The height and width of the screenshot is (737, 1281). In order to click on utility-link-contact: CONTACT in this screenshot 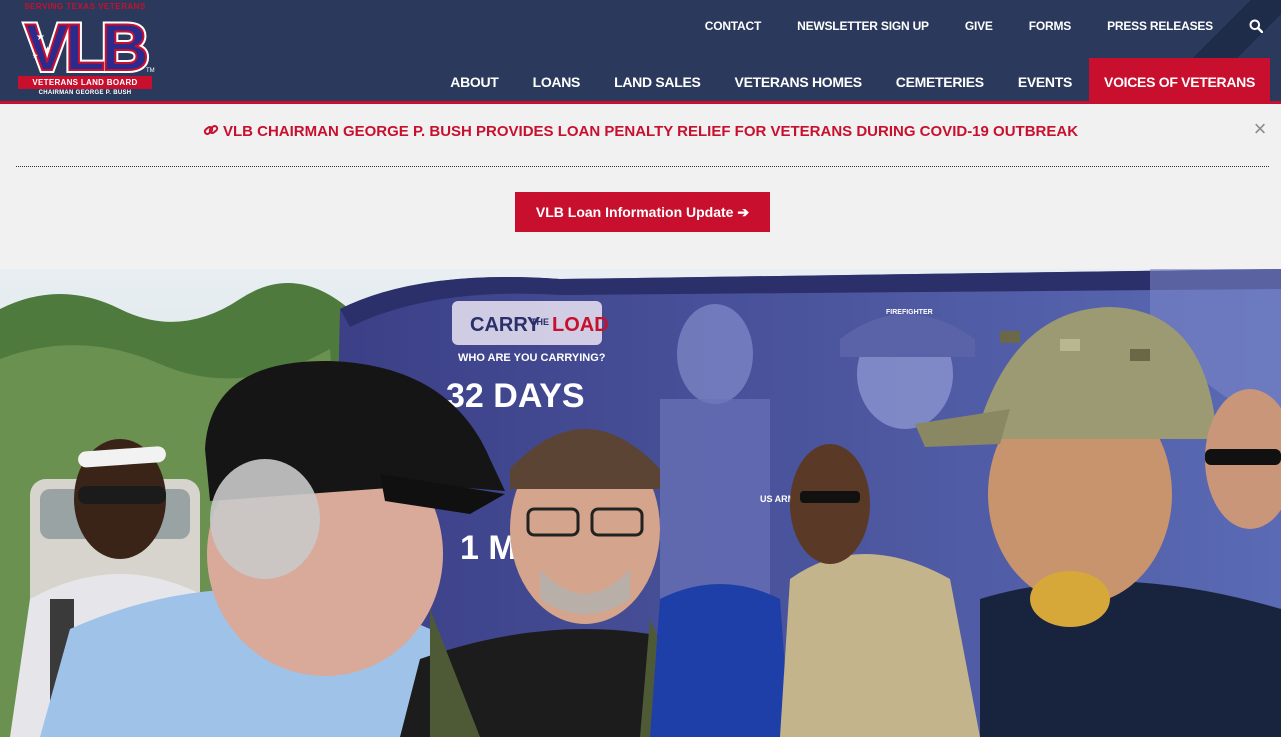, I will do `click(733, 26)`.